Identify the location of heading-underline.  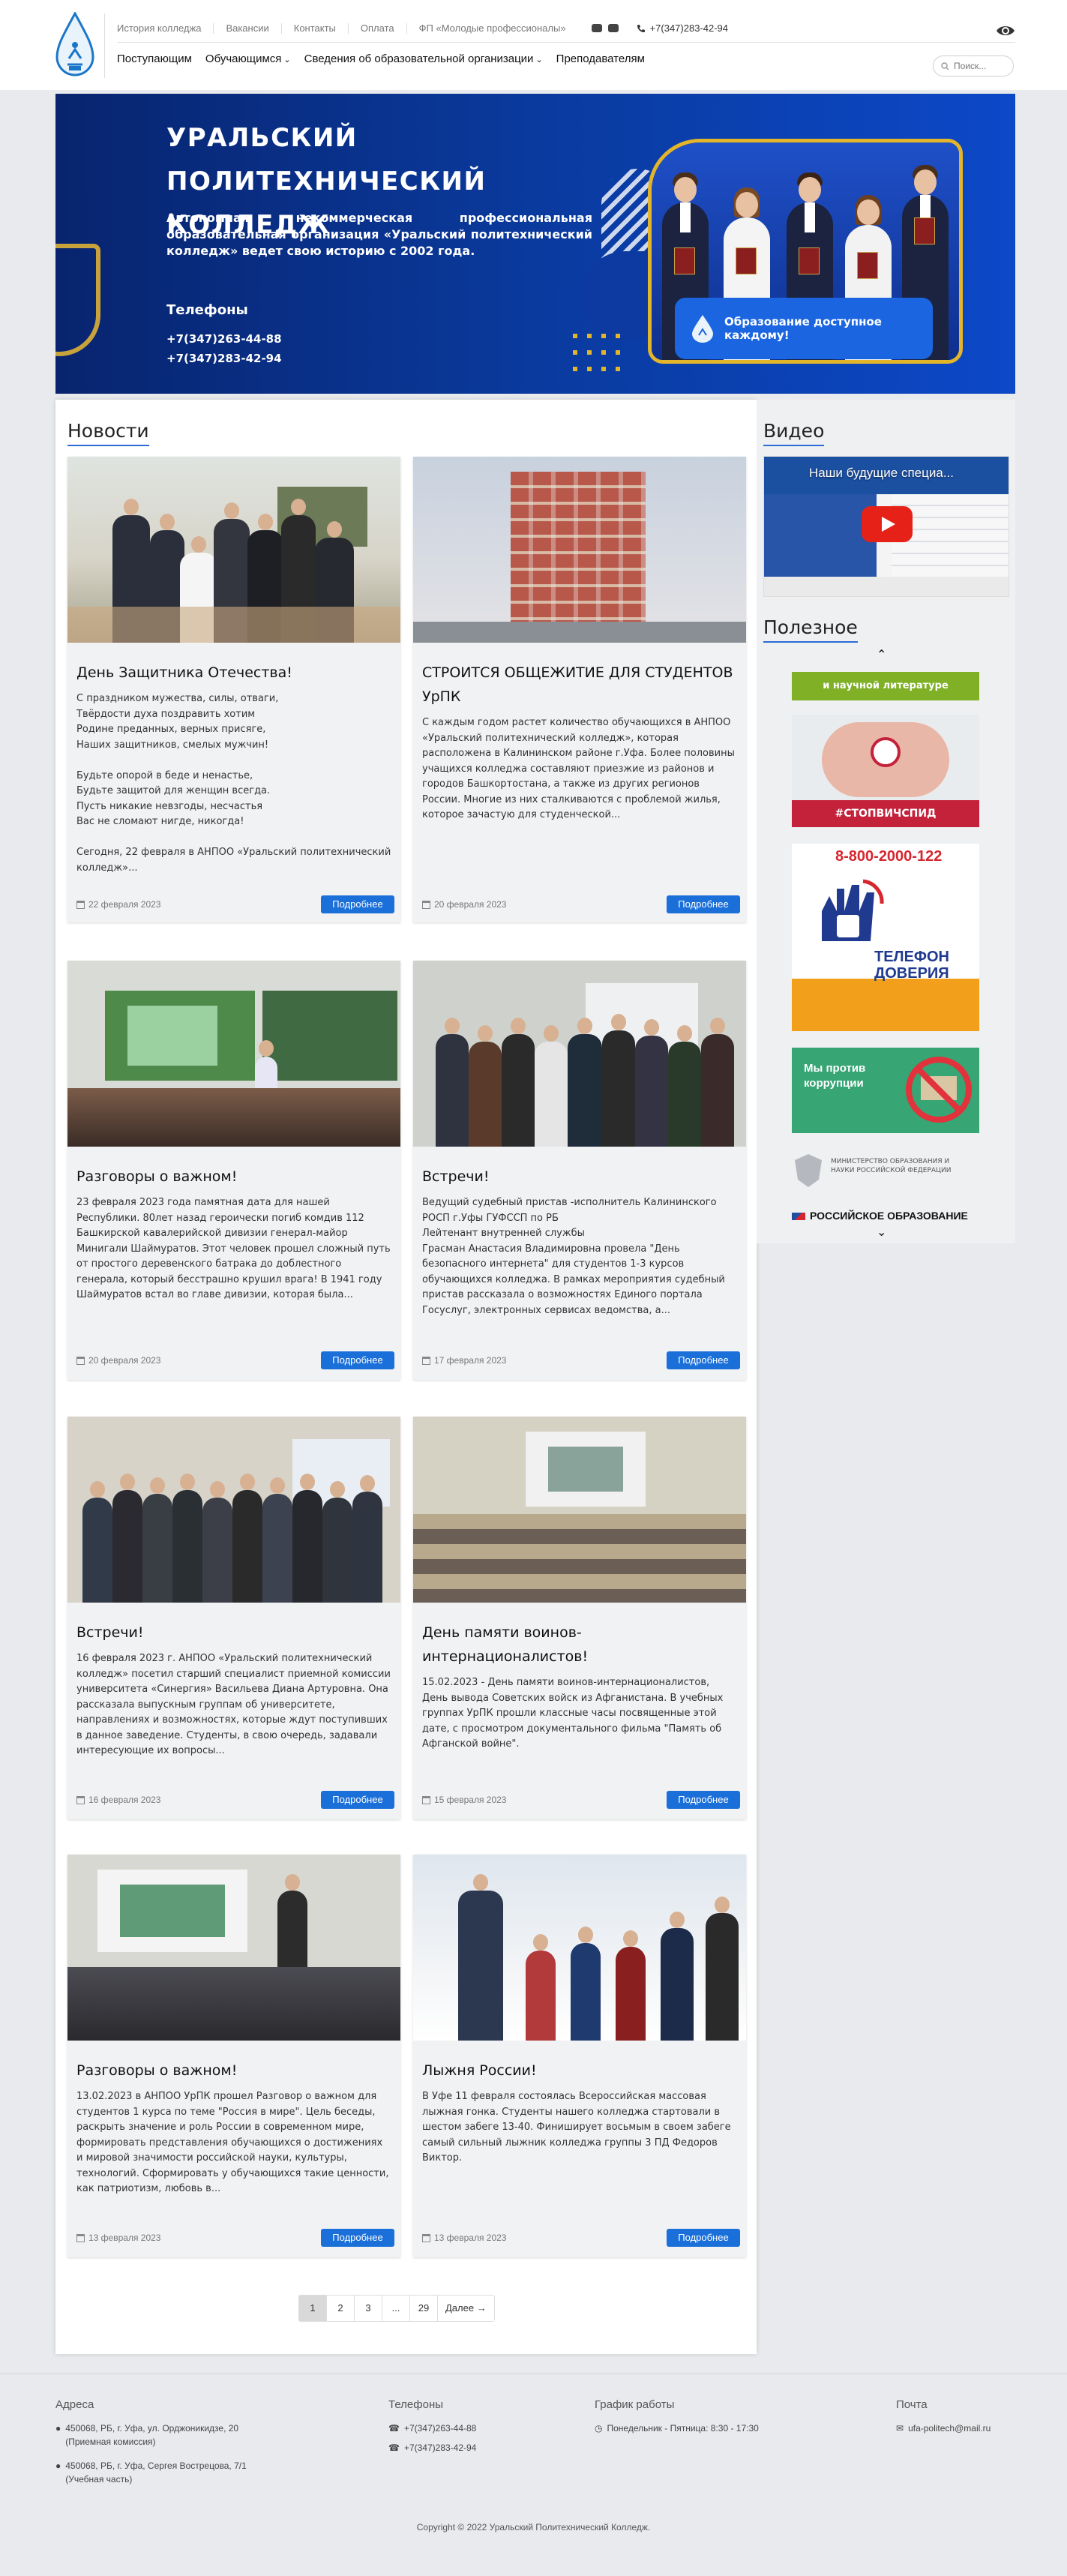
(811, 642).